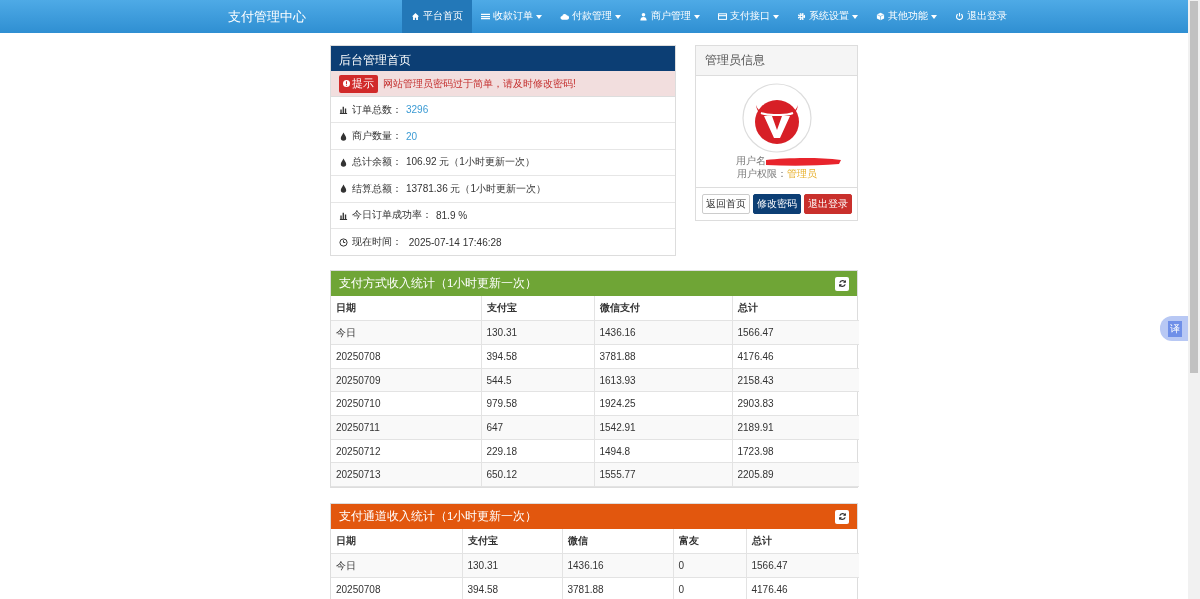  Describe the element at coordinates (438, 284) in the screenshot. I see `table-title: 支付方式收入统计（1小时更新一次）` at that location.